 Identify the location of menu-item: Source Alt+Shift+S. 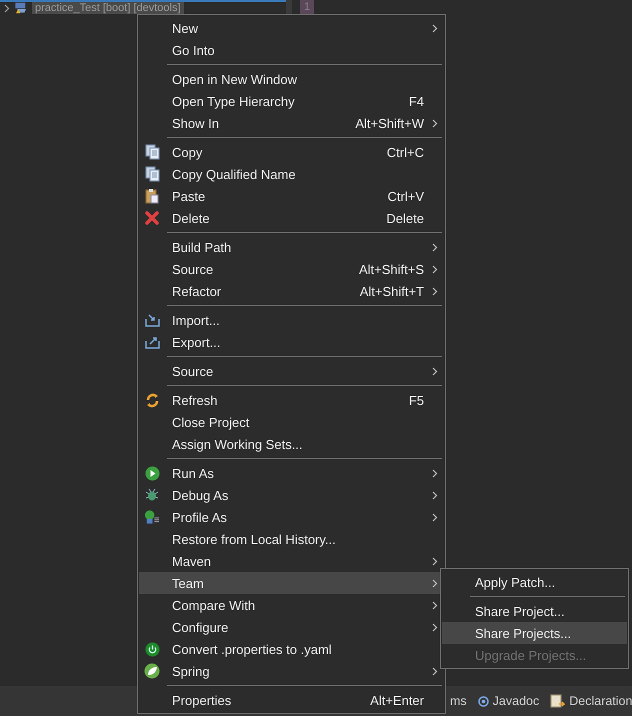
(291, 269).